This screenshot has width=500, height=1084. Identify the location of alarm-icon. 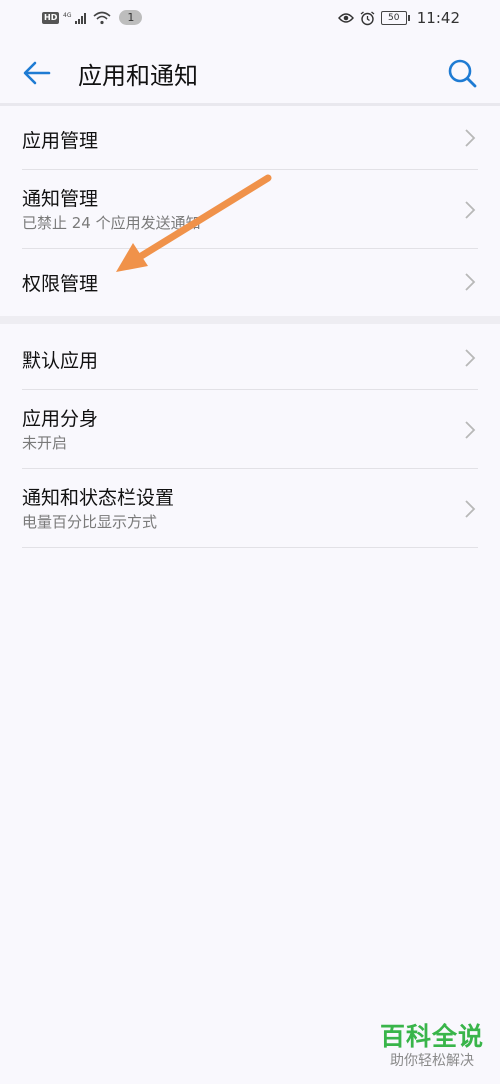
(367, 17).